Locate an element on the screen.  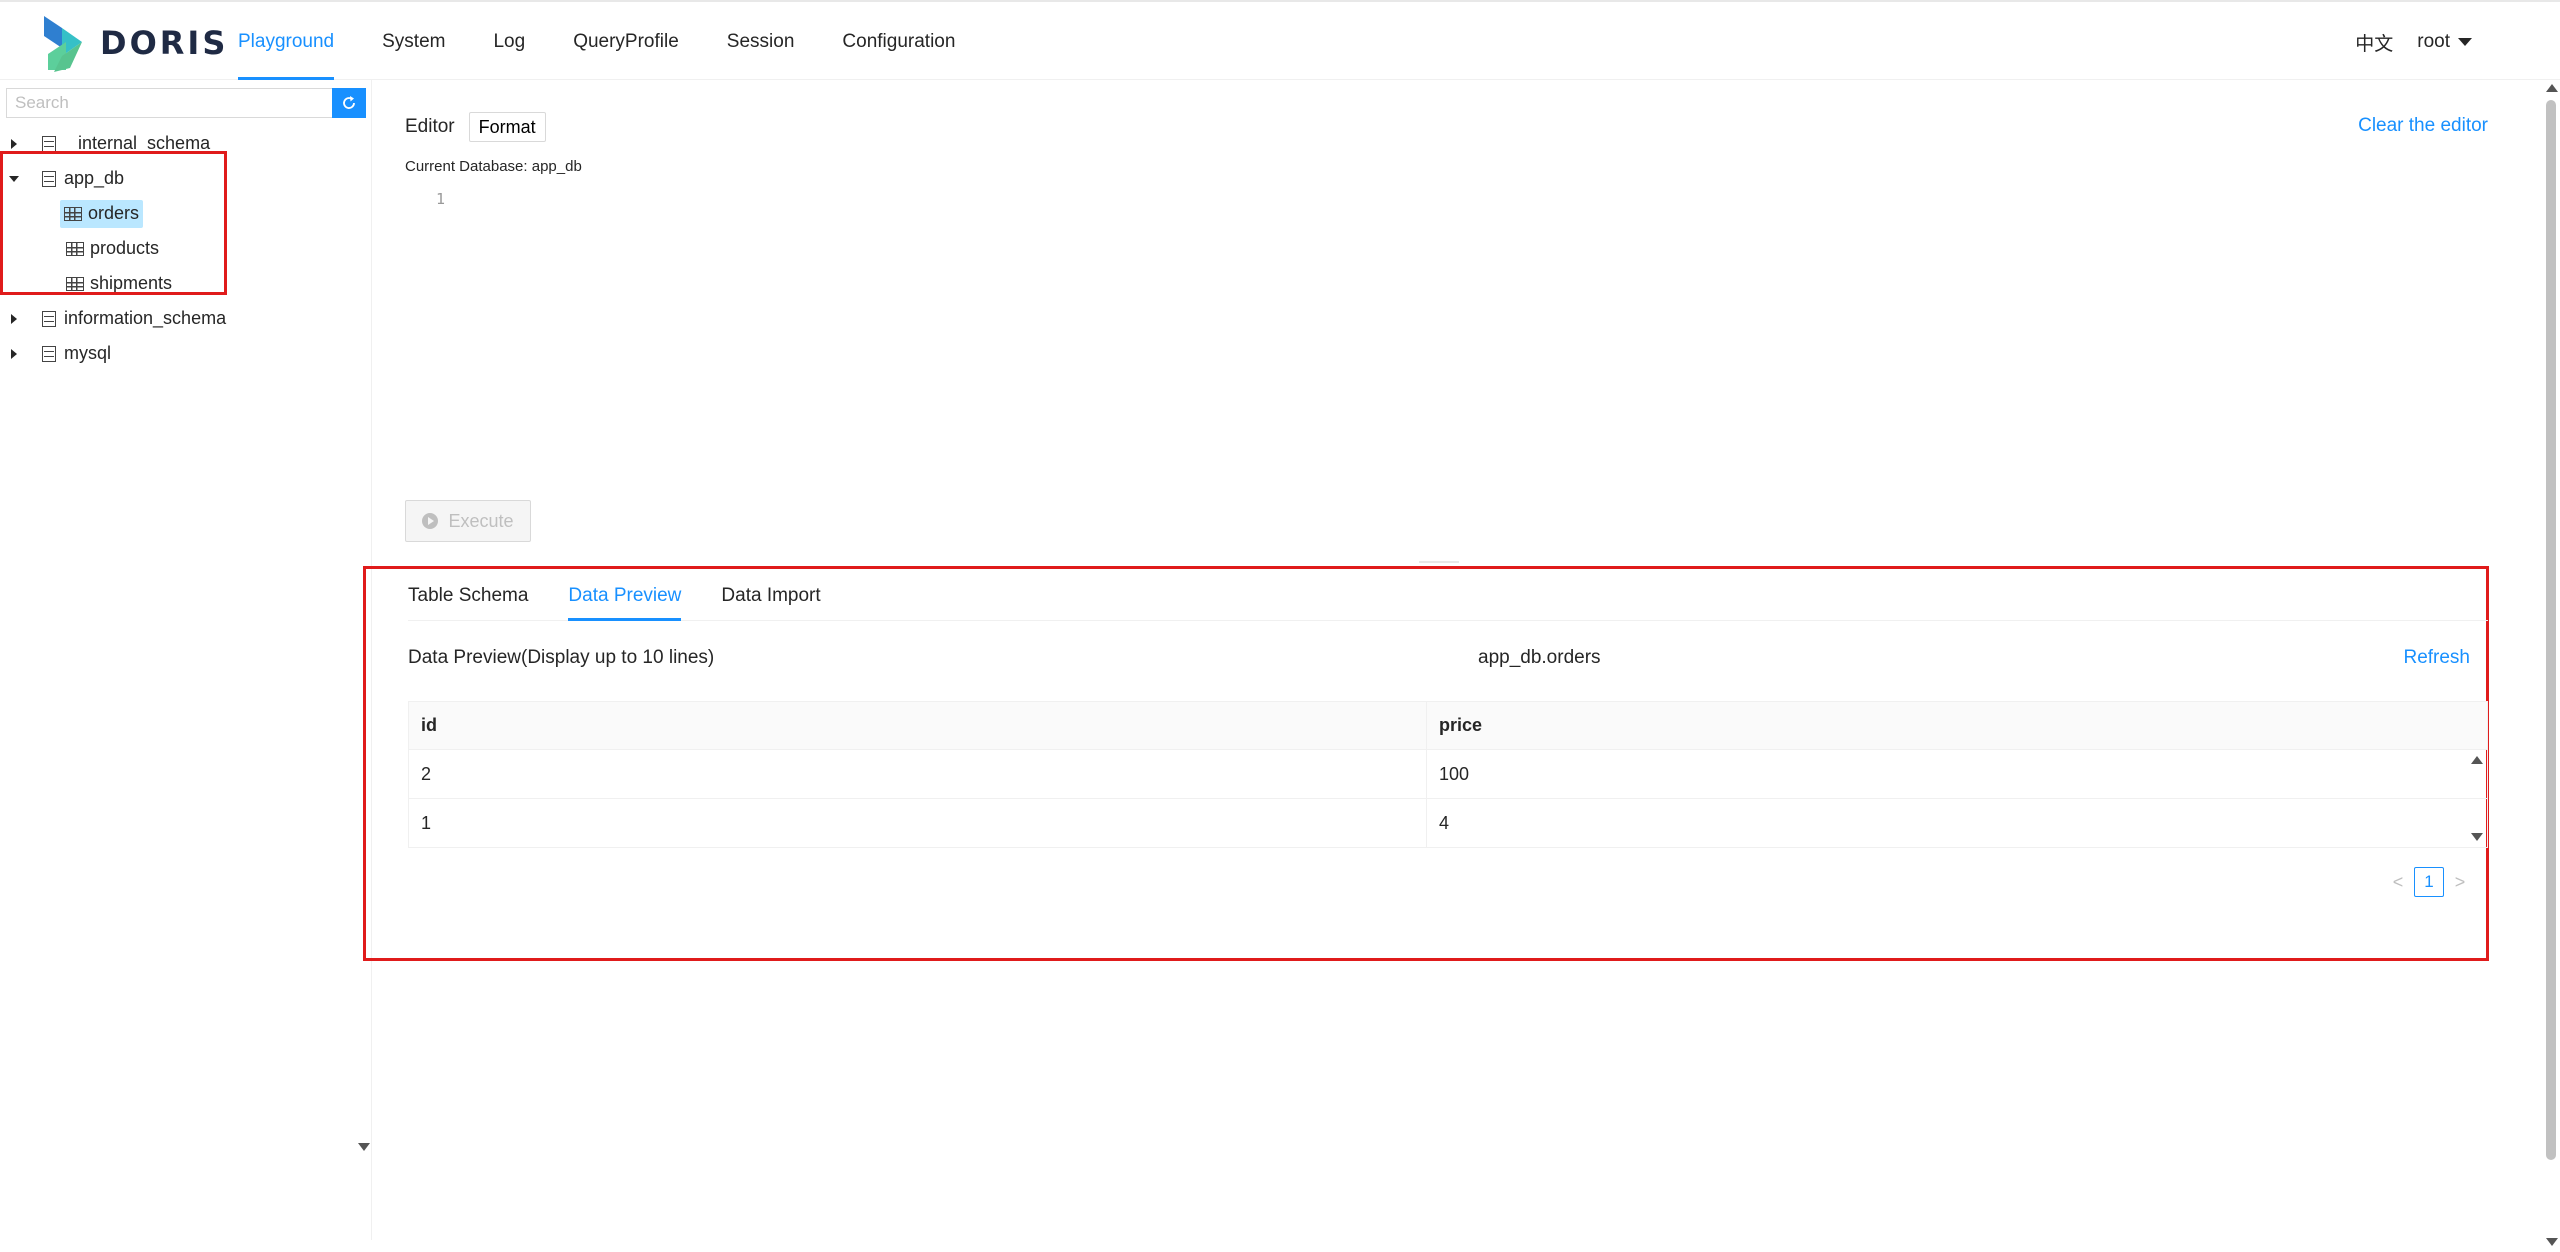
preview-title: Data Preview(Display up to 10 lines) is located at coordinates (561, 657).